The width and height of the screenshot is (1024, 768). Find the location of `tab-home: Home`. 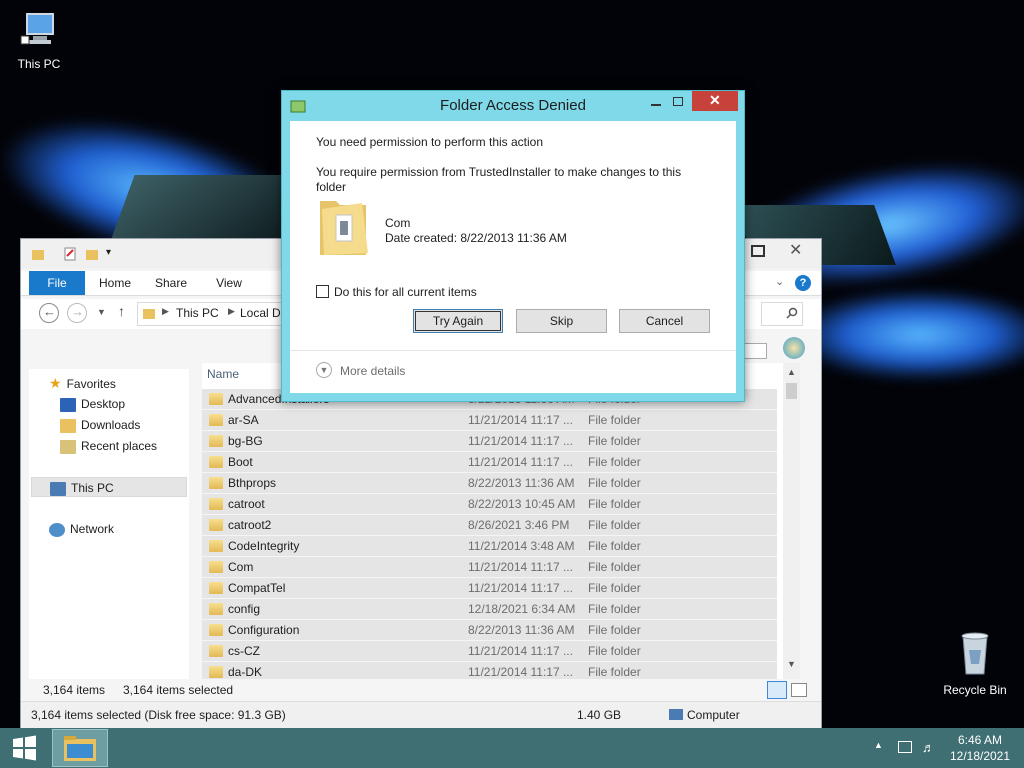

tab-home: Home is located at coordinates (115, 283).